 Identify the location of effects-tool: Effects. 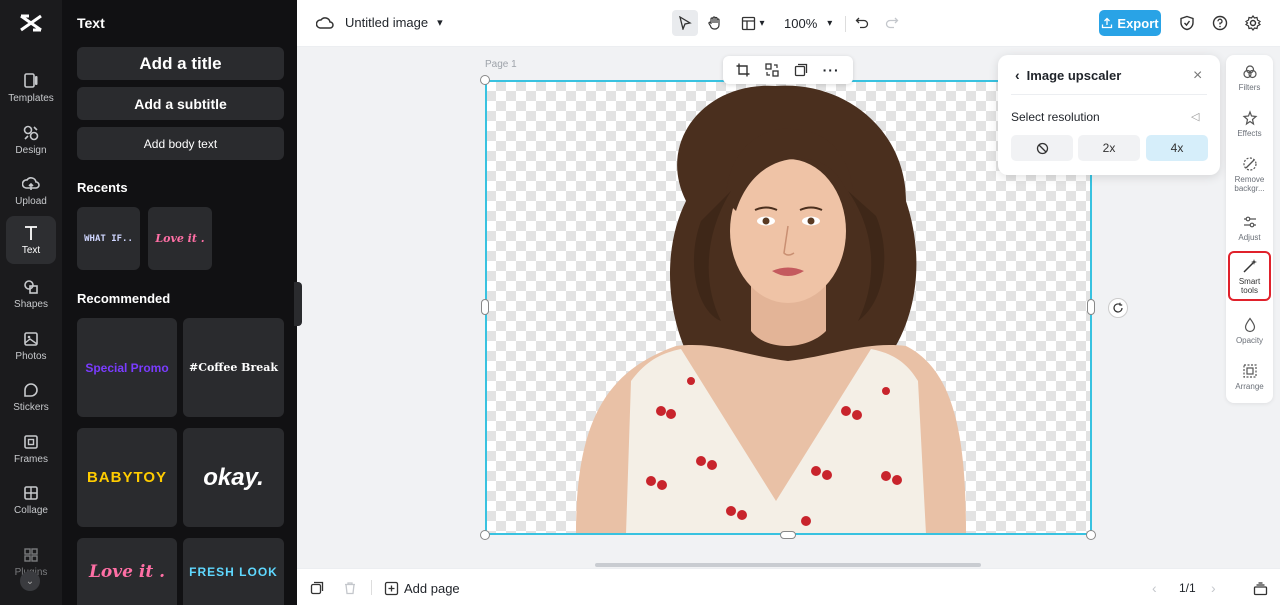
(1249, 124).